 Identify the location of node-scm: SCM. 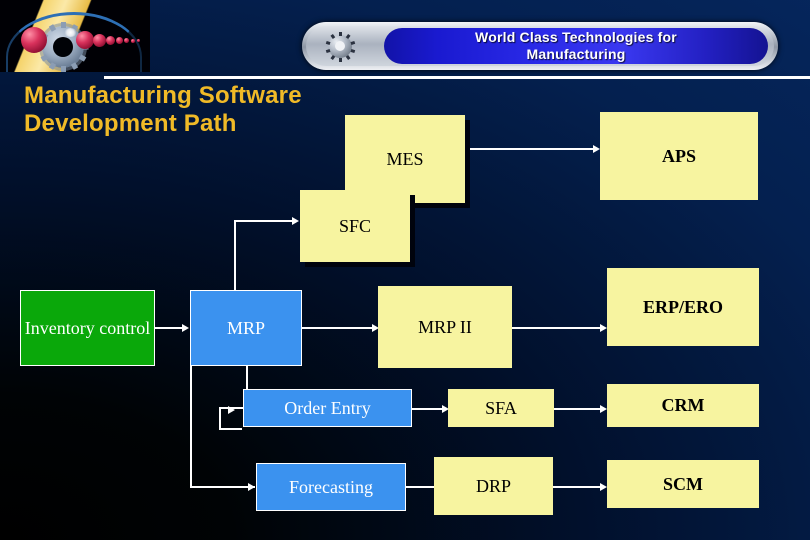
(683, 484).